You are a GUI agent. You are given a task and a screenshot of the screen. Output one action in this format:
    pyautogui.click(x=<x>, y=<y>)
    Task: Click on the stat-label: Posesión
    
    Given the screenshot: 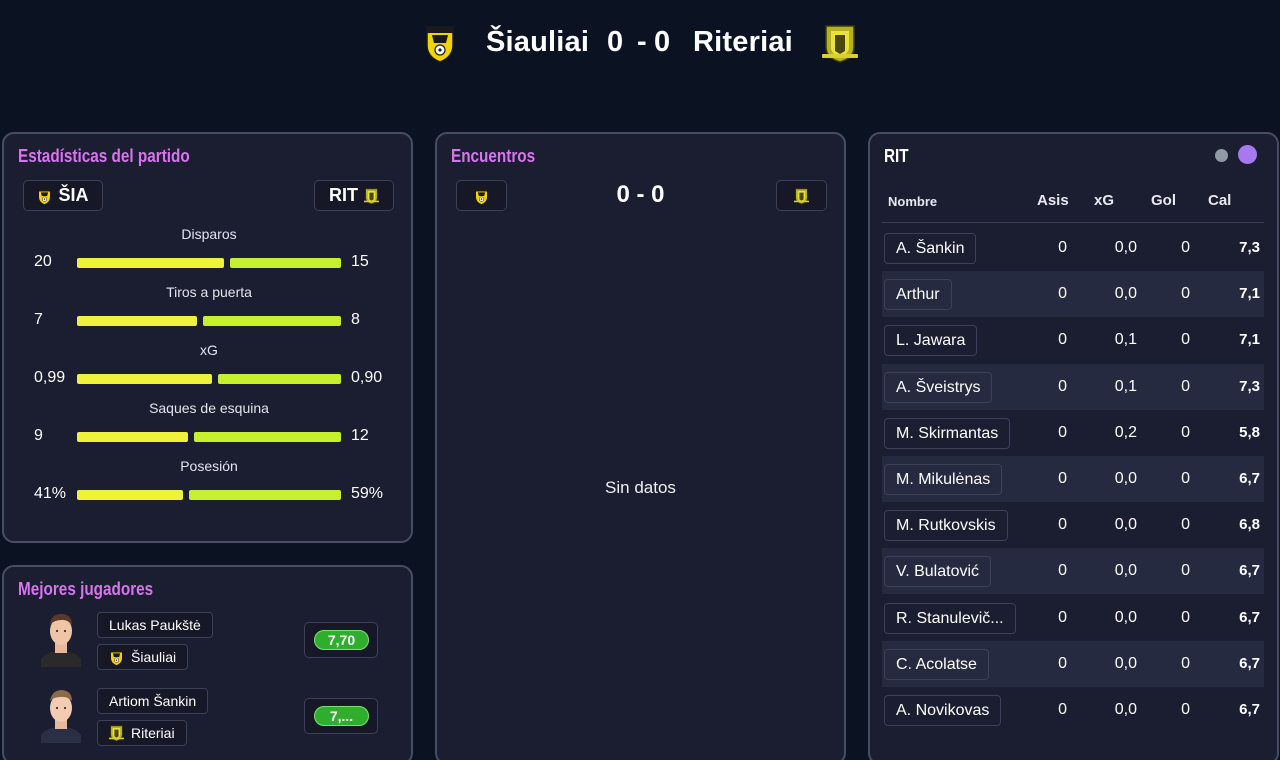 What is the action you would take?
    pyautogui.click(x=209, y=466)
    